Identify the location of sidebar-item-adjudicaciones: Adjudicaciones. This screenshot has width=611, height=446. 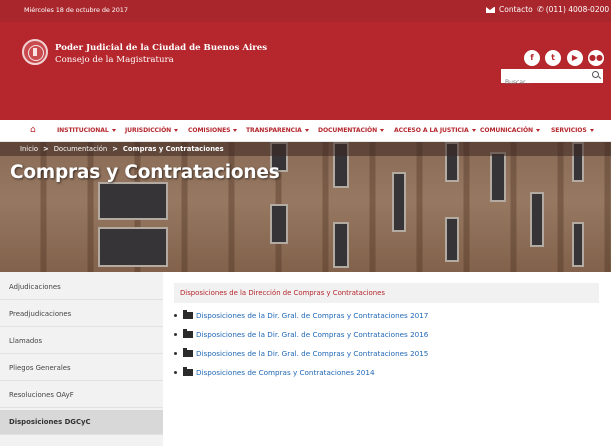
(81, 287).